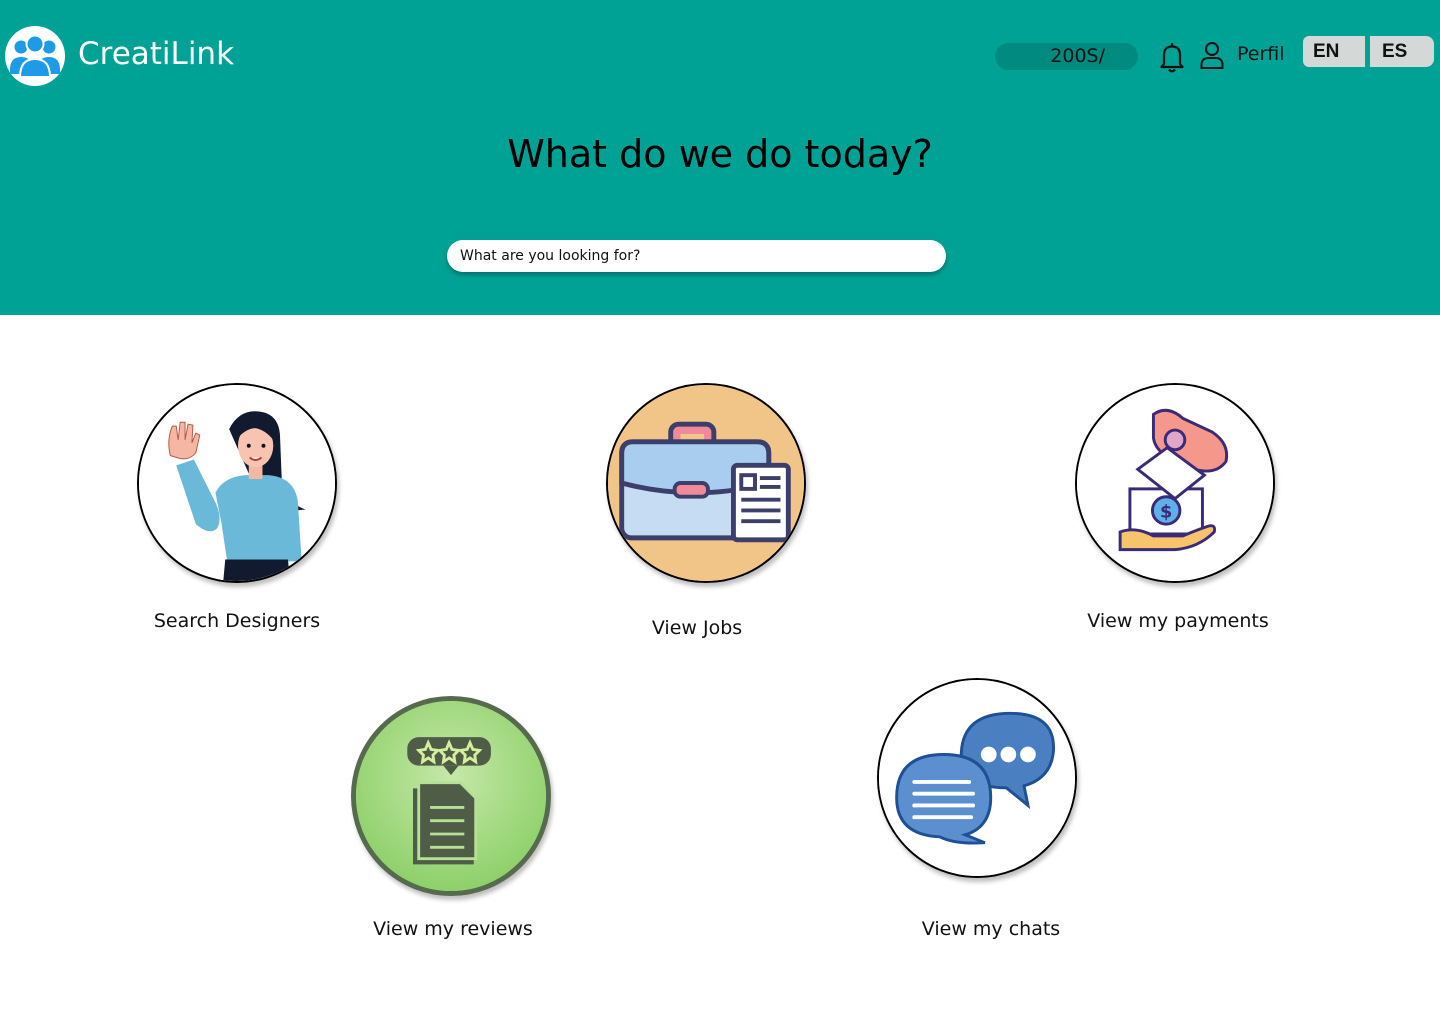 The width and height of the screenshot is (1440, 1024). Describe the element at coordinates (1402, 51) in the screenshot. I see `lang-es-button: ES` at that location.